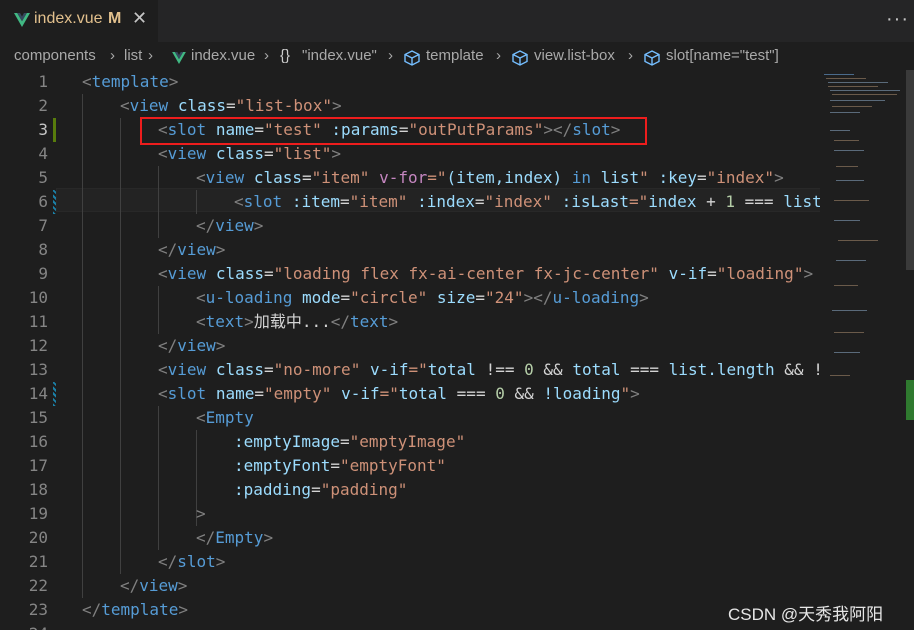 Image resolution: width=914 pixels, height=630 pixels. What do you see at coordinates (339, 55) in the screenshot?
I see `breadcrumb-file-symbol: "index.vue"` at bounding box center [339, 55].